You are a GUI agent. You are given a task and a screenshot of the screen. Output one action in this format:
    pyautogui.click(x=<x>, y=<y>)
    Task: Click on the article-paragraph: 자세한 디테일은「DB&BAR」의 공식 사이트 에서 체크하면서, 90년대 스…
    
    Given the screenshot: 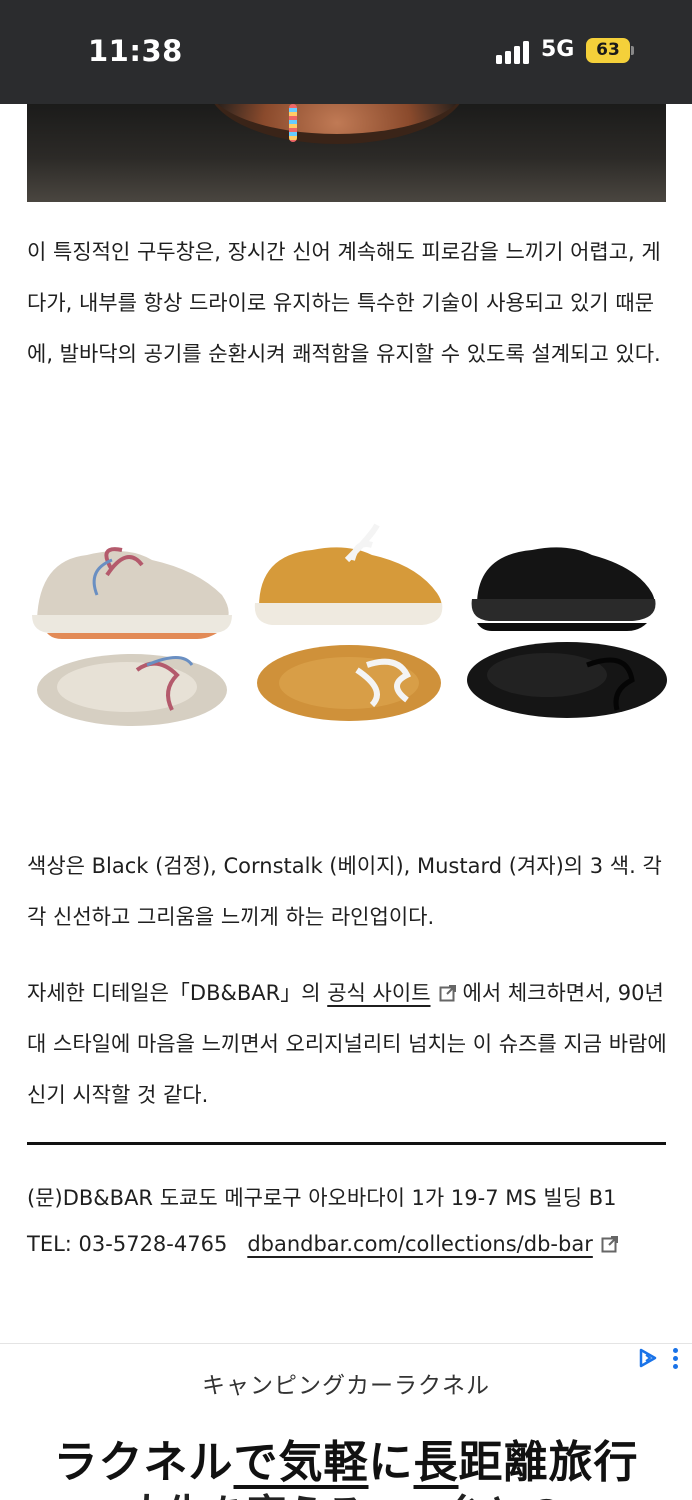 What is the action you would take?
    pyautogui.click(x=347, y=1044)
    